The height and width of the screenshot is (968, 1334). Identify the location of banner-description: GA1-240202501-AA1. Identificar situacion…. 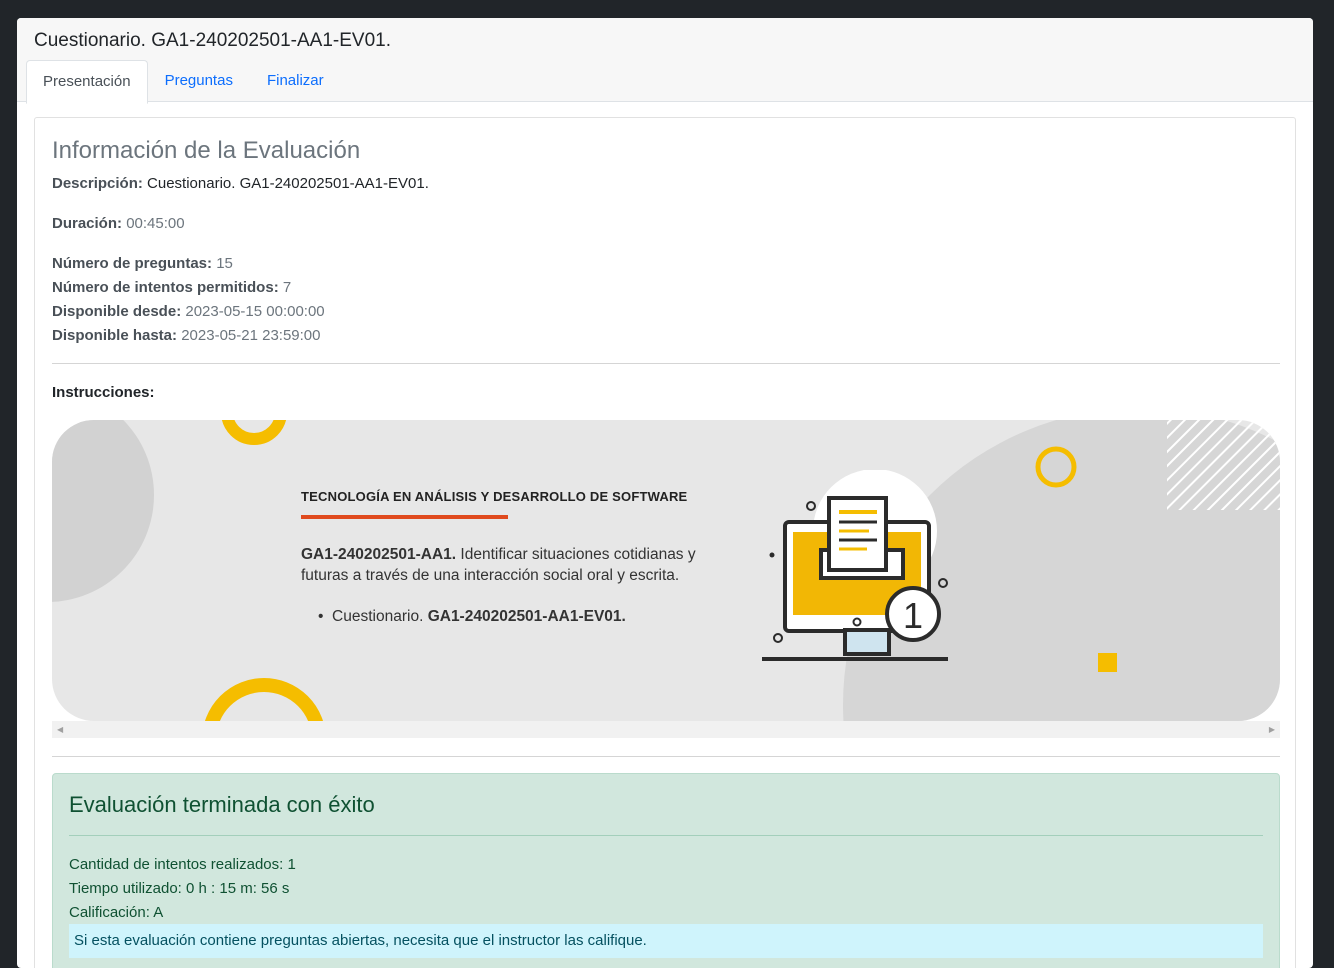
(511, 565).